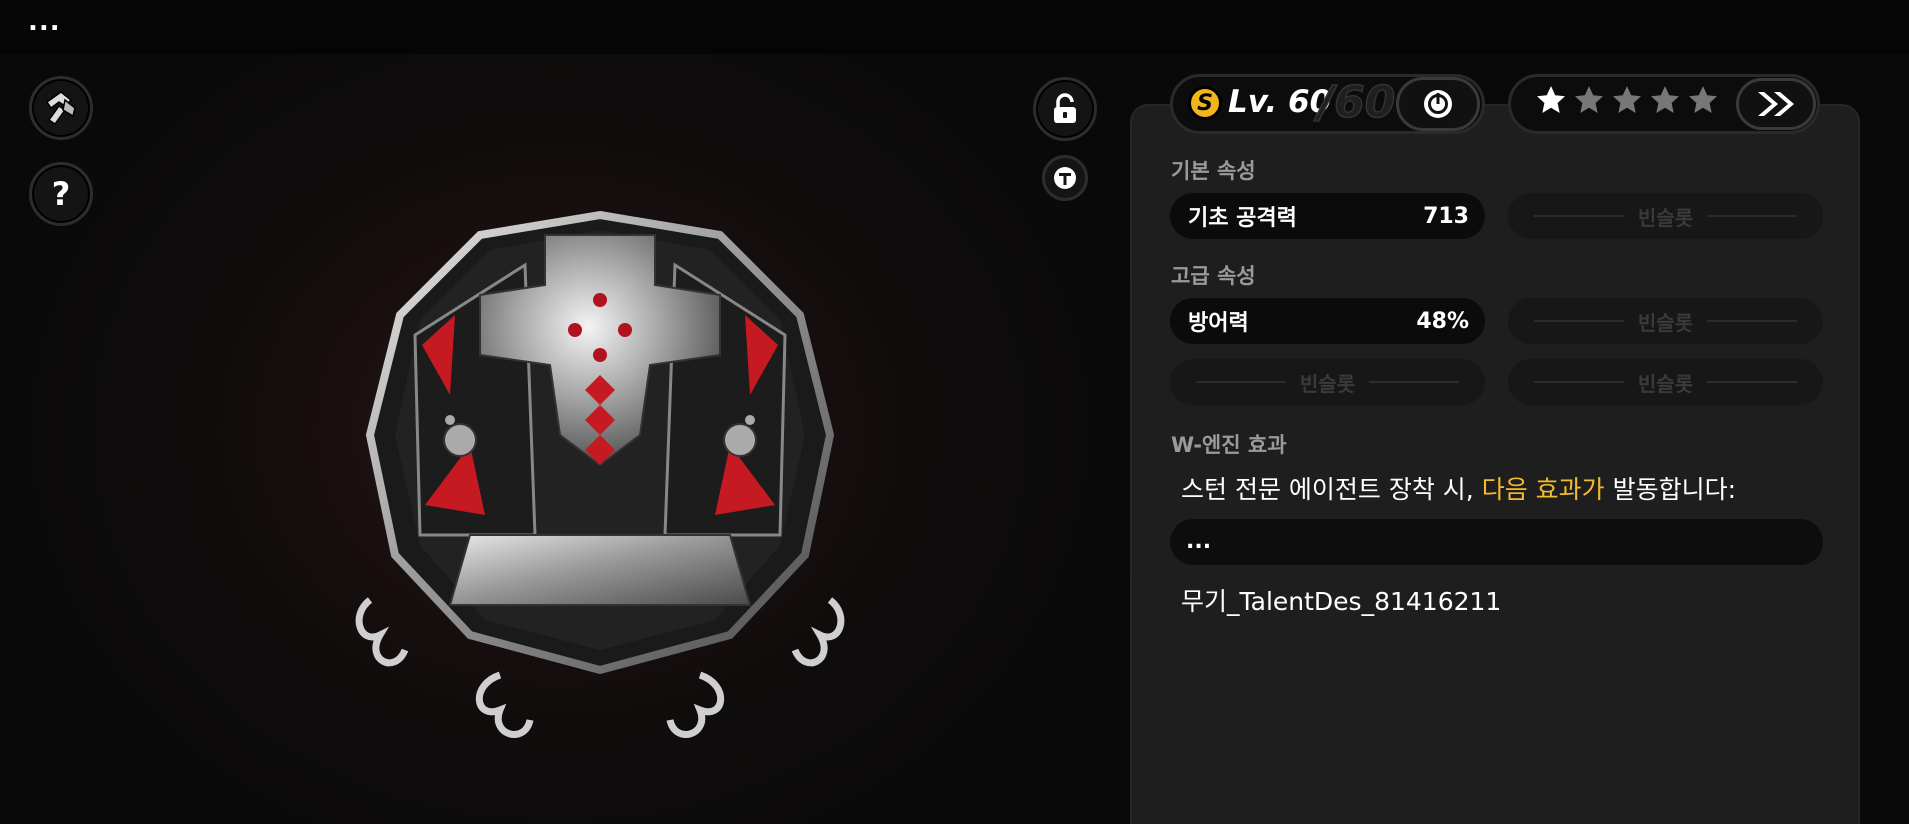 The width and height of the screenshot is (1909, 824). Describe the element at coordinates (1280, 102) in the screenshot. I see `level-label: Lv. 60` at that location.